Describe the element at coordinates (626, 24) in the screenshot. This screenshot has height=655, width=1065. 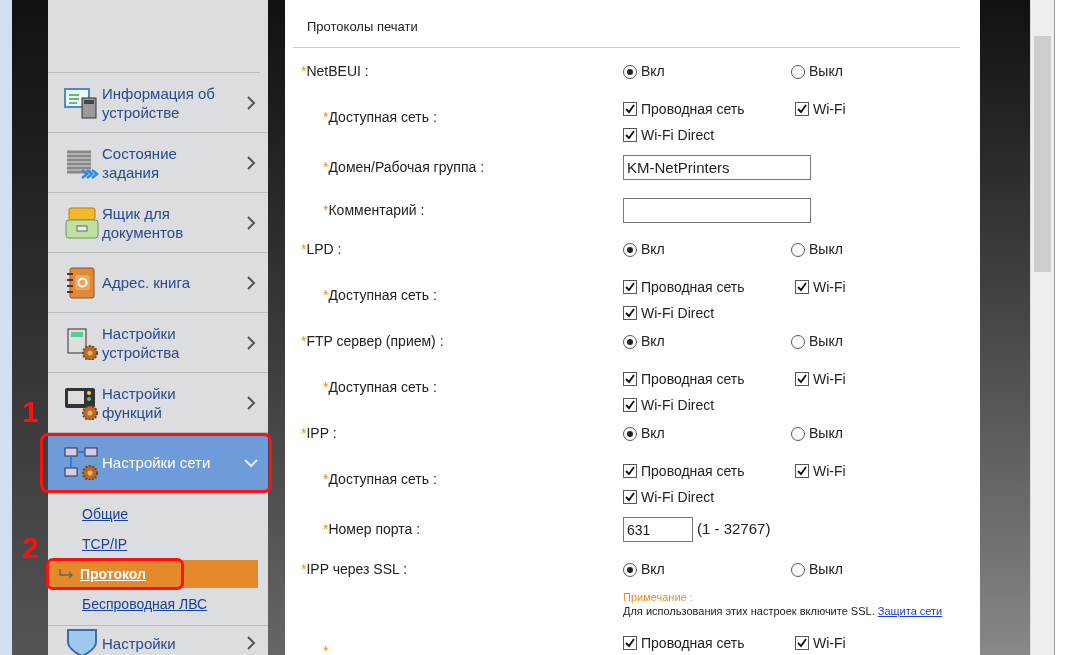
I see `section-title: Протоколы печати` at that location.